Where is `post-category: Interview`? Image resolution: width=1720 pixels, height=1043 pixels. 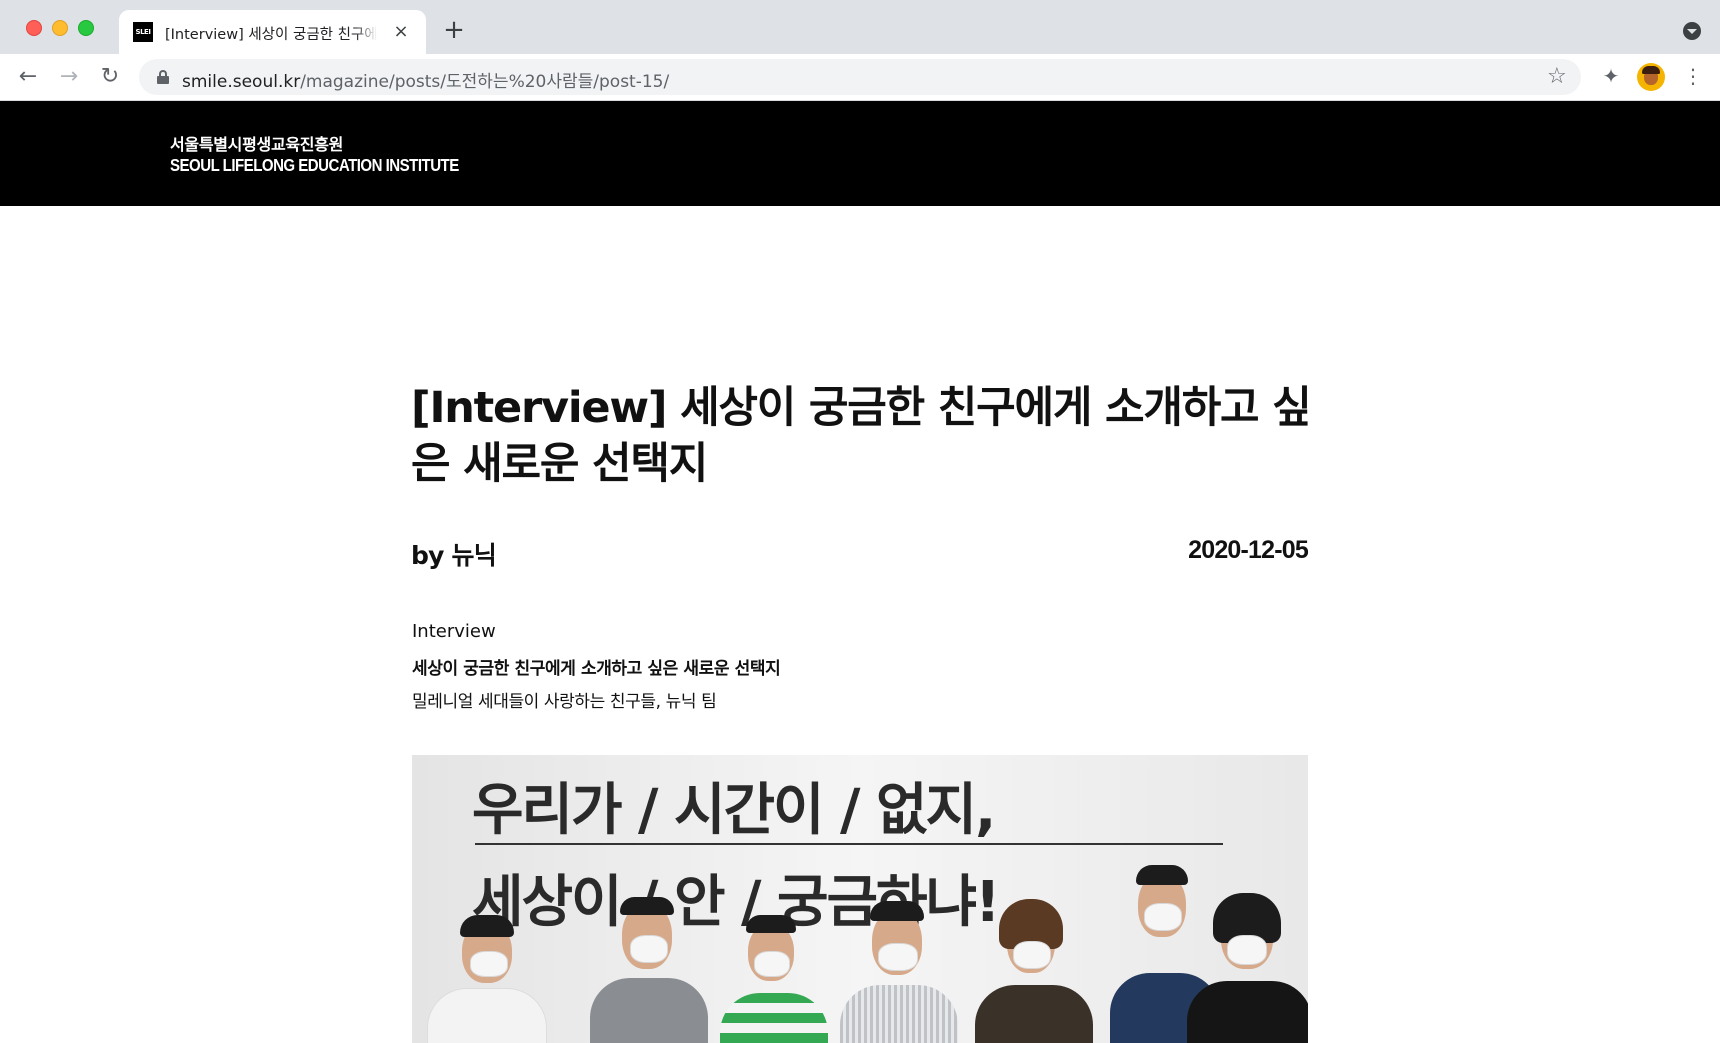
post-category: Interview is located at coordinates (454, 631).